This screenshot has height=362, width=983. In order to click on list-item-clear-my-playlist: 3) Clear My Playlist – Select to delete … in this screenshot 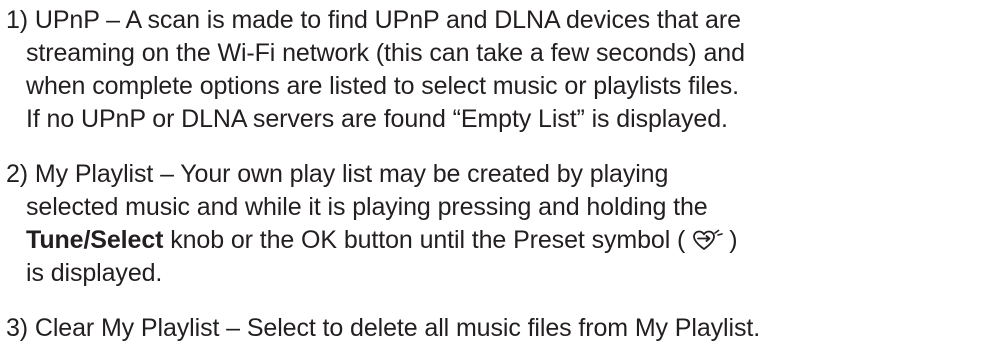, I will do `click(492, 328)`.